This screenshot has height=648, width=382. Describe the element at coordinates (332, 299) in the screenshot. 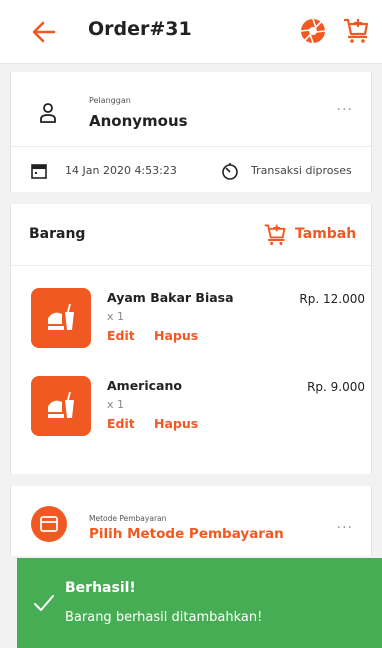

I see `item-price: Rp. 12.000` at that location.